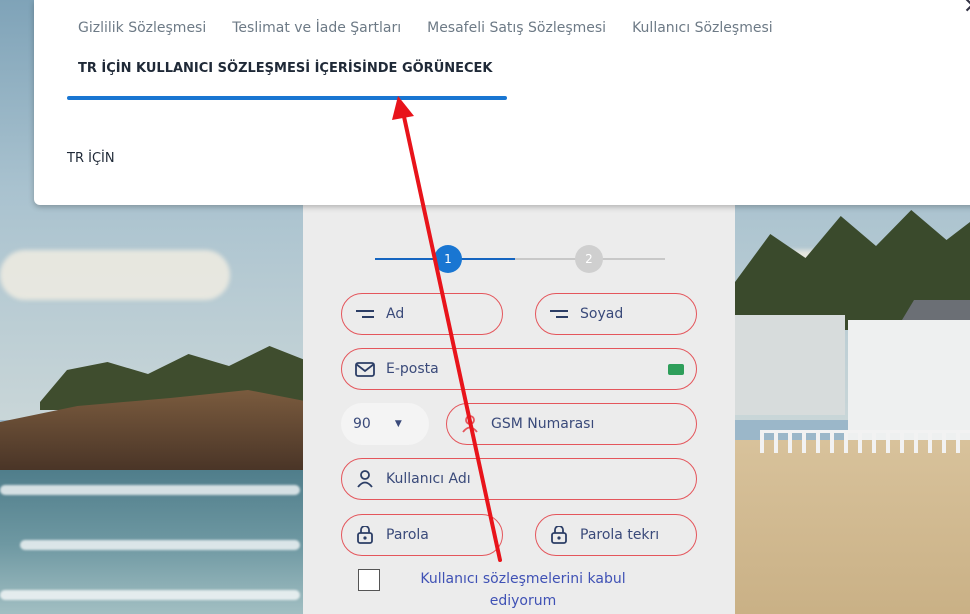 This screenshot has height=614, width=970. I want to click on last-name-placeholder: Soyad, so click(602, 314).